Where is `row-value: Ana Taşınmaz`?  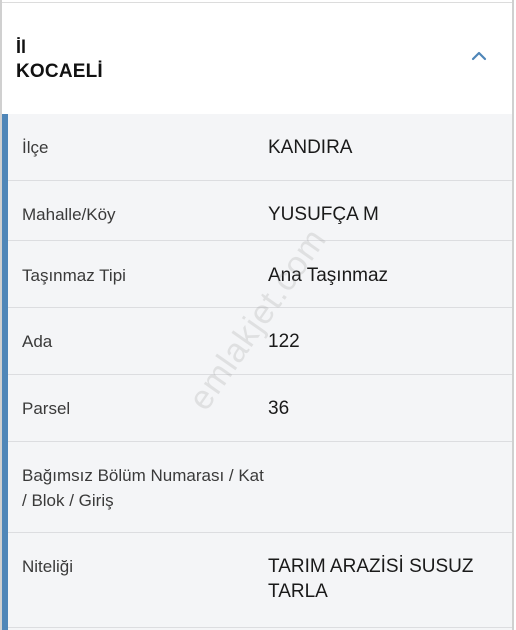
row-value: Ana Taşınmaz is located at coordinates (328, 275).